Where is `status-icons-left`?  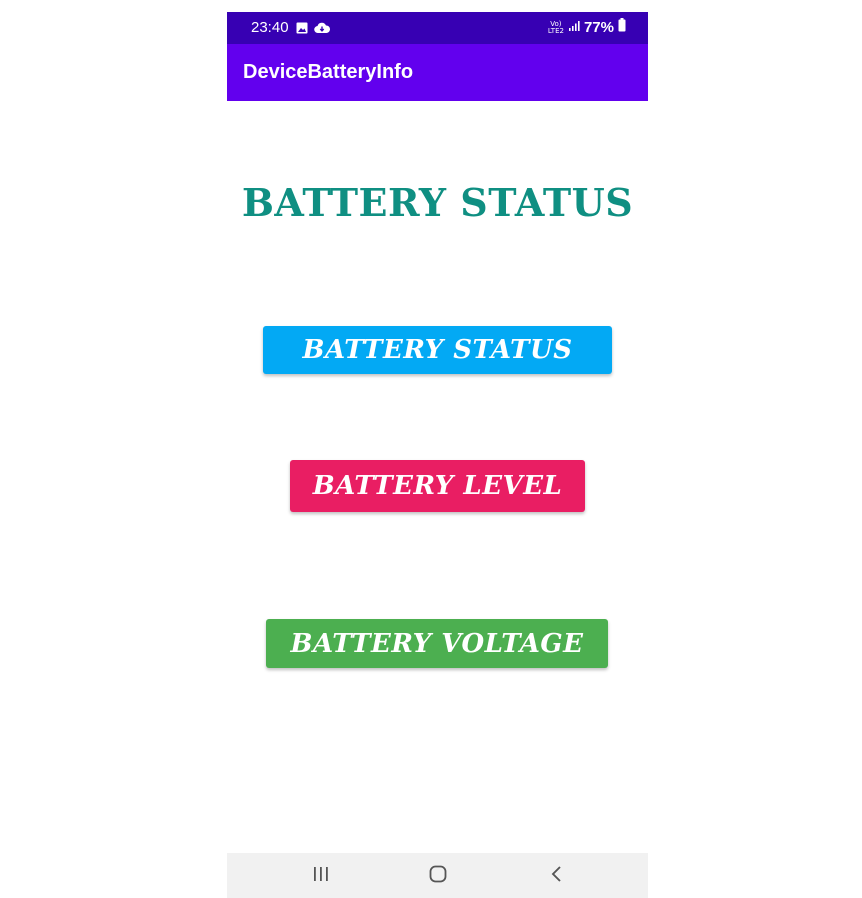
status-icons-left is located at coordinates (313, 30).